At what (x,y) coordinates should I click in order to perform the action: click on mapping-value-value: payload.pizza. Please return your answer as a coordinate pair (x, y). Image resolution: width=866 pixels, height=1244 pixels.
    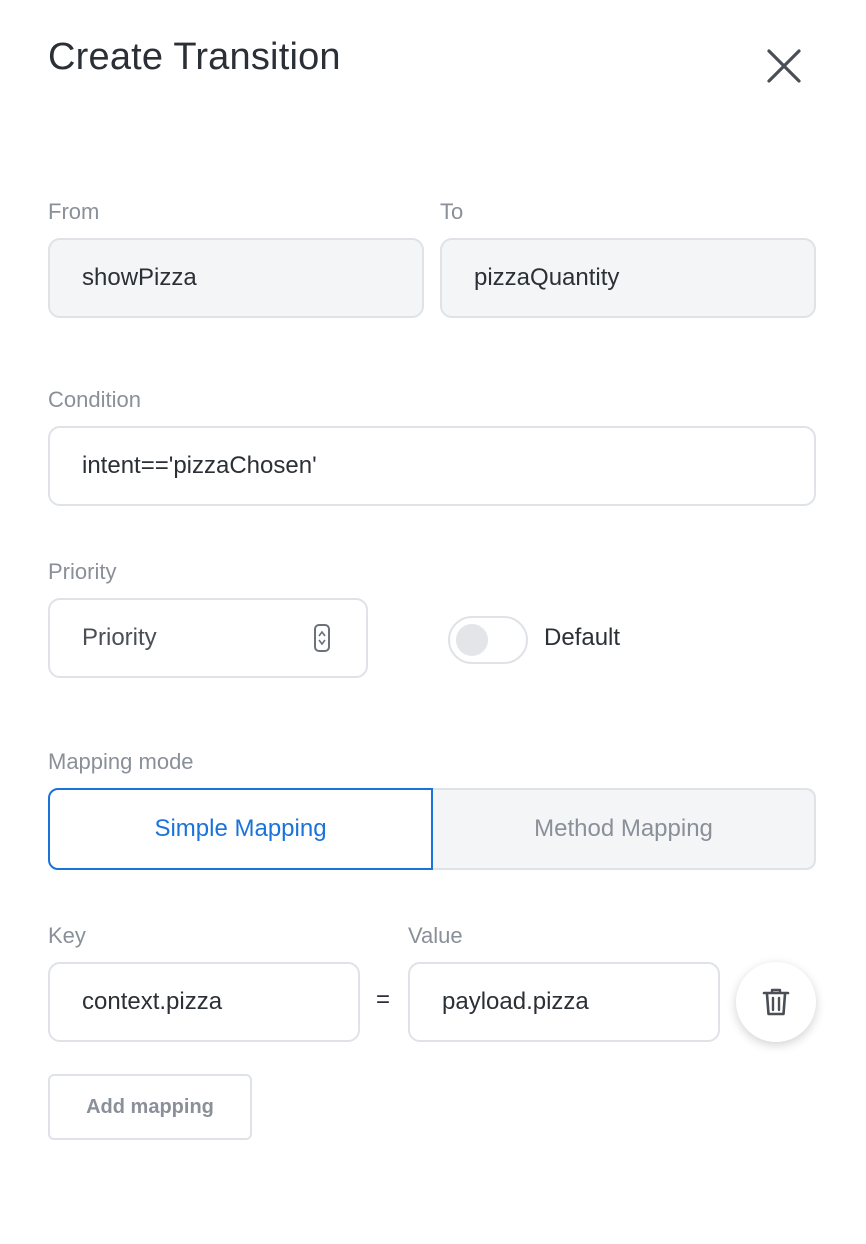
    Looking at the image, I should click on (515, 1001).